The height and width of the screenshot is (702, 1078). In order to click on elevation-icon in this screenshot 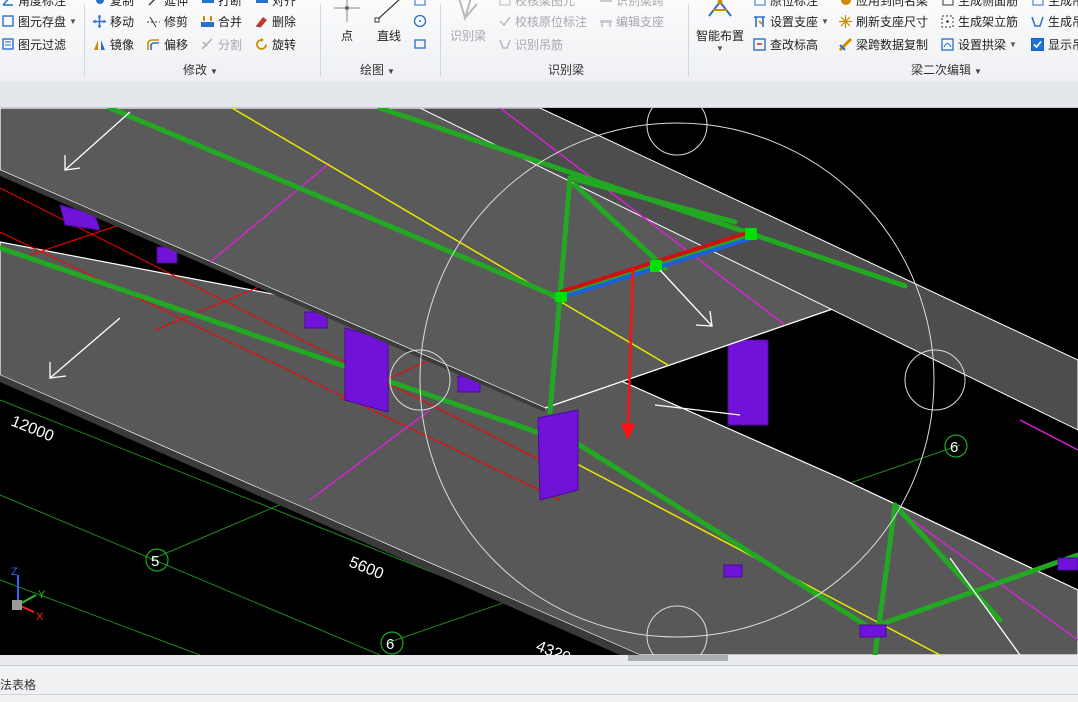, I will do `click(759, 44)`.